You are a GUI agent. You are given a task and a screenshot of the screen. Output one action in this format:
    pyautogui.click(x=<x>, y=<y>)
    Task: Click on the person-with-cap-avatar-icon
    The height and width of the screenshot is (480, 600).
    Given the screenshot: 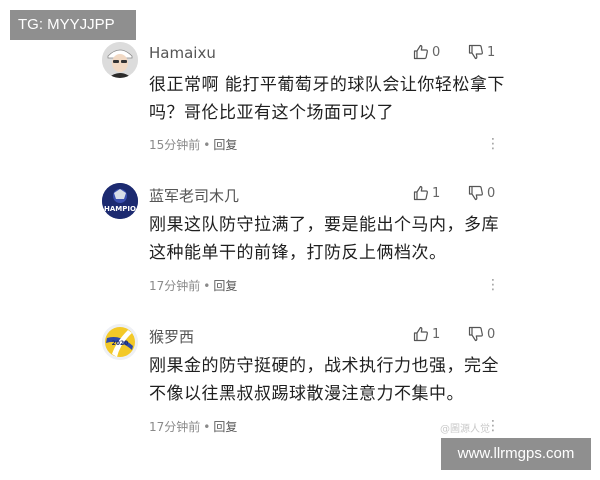 What is the action you would take?
    pyautogui.click(x=120, y=60)
    